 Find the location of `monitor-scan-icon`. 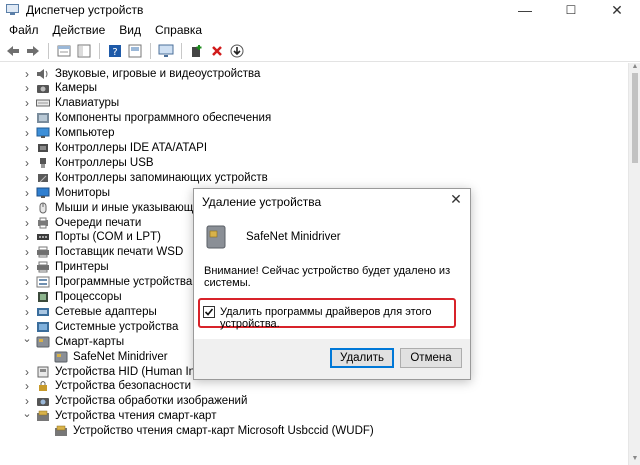

monitor-scan-icon is located at coordinates (166, 51).